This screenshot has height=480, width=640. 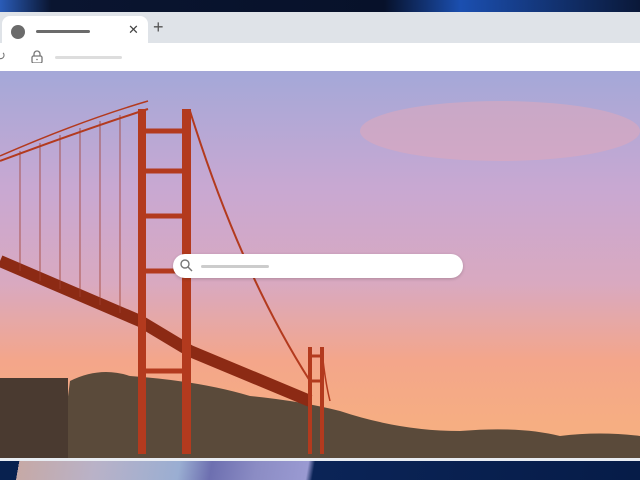 What do you see at coordinates (320, 57) in the screenshot?
I see `toolbar: ↻` at bounding box center [320, 57].